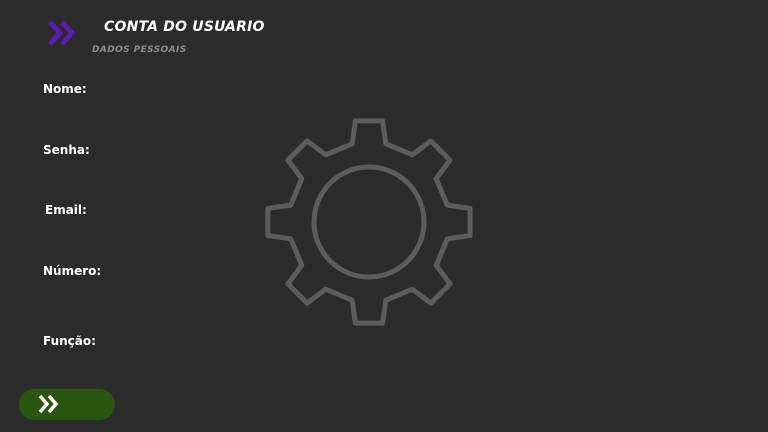  What do you see at coordinates (66, 210) in the screenshot?
I see `email-label: Email:` at bounding box center [66, 210].